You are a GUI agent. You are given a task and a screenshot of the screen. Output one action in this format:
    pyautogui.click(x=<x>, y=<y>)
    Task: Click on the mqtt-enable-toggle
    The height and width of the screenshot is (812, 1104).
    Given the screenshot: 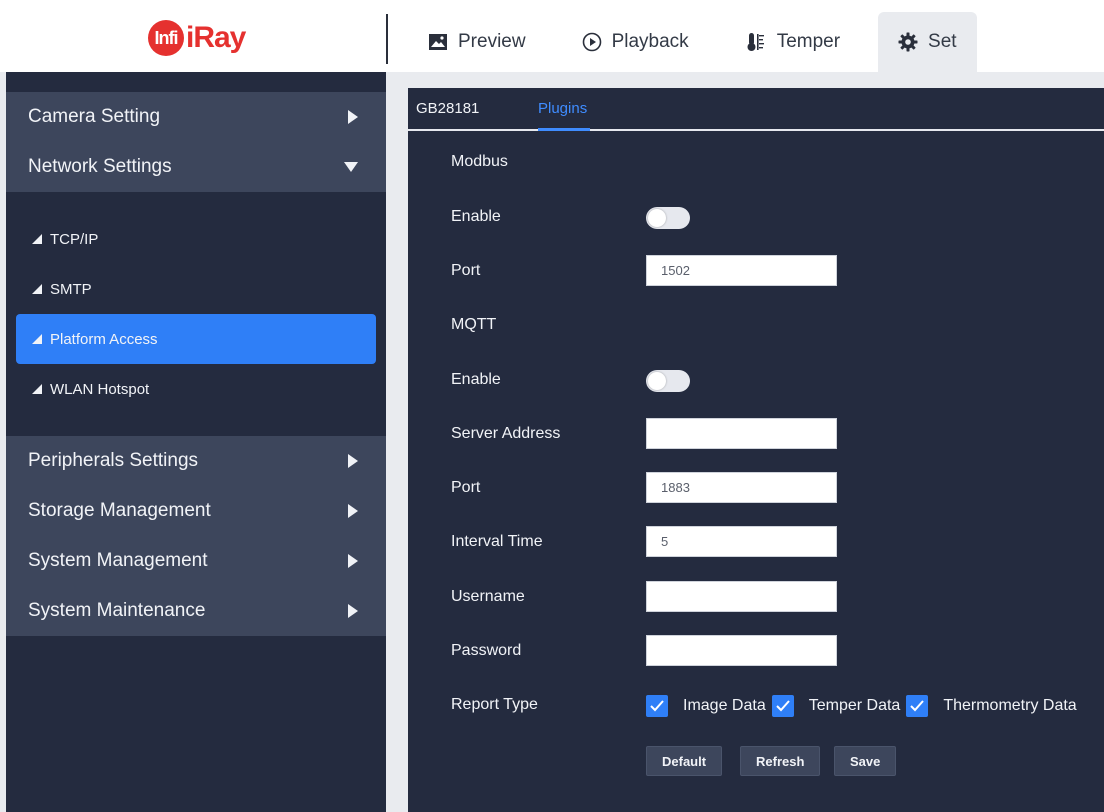 What is the action you would take?
    pyautogui.click(x=668, y=381)
    